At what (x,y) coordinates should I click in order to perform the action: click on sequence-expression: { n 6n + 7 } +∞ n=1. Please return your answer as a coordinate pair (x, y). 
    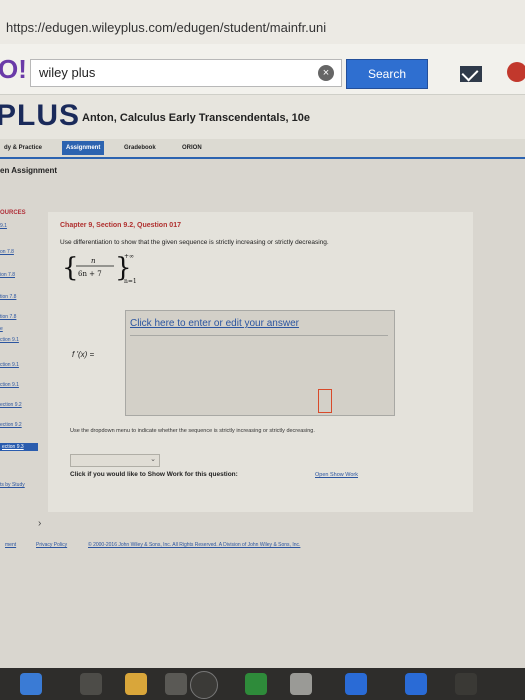
    Looking at the image, I should click on (107, 270).